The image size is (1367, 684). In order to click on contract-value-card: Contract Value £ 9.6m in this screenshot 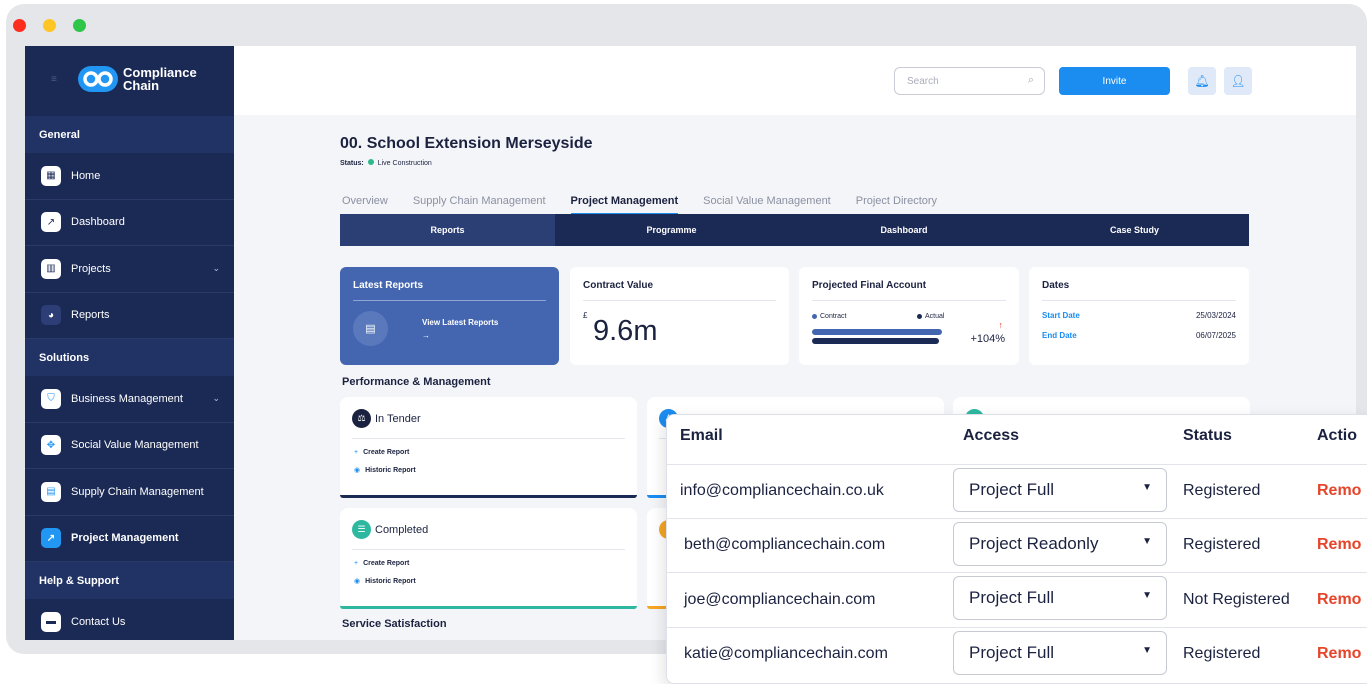, I will do `click(679, 316)`.